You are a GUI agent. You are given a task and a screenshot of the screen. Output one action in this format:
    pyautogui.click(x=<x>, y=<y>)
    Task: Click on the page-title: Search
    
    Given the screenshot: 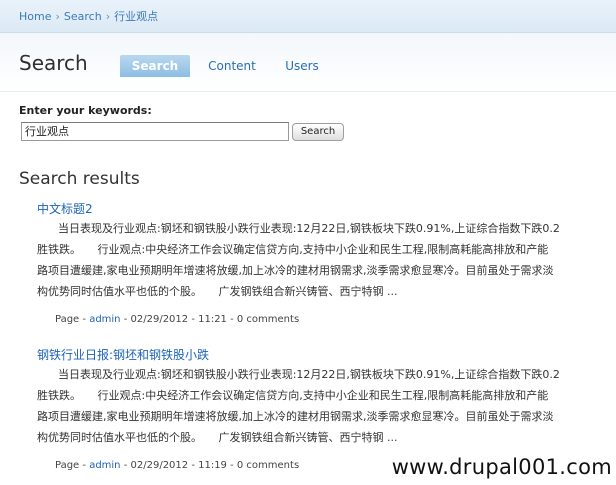 What is the action you would take?
    pyautogui.click(x=53, y=63)
    